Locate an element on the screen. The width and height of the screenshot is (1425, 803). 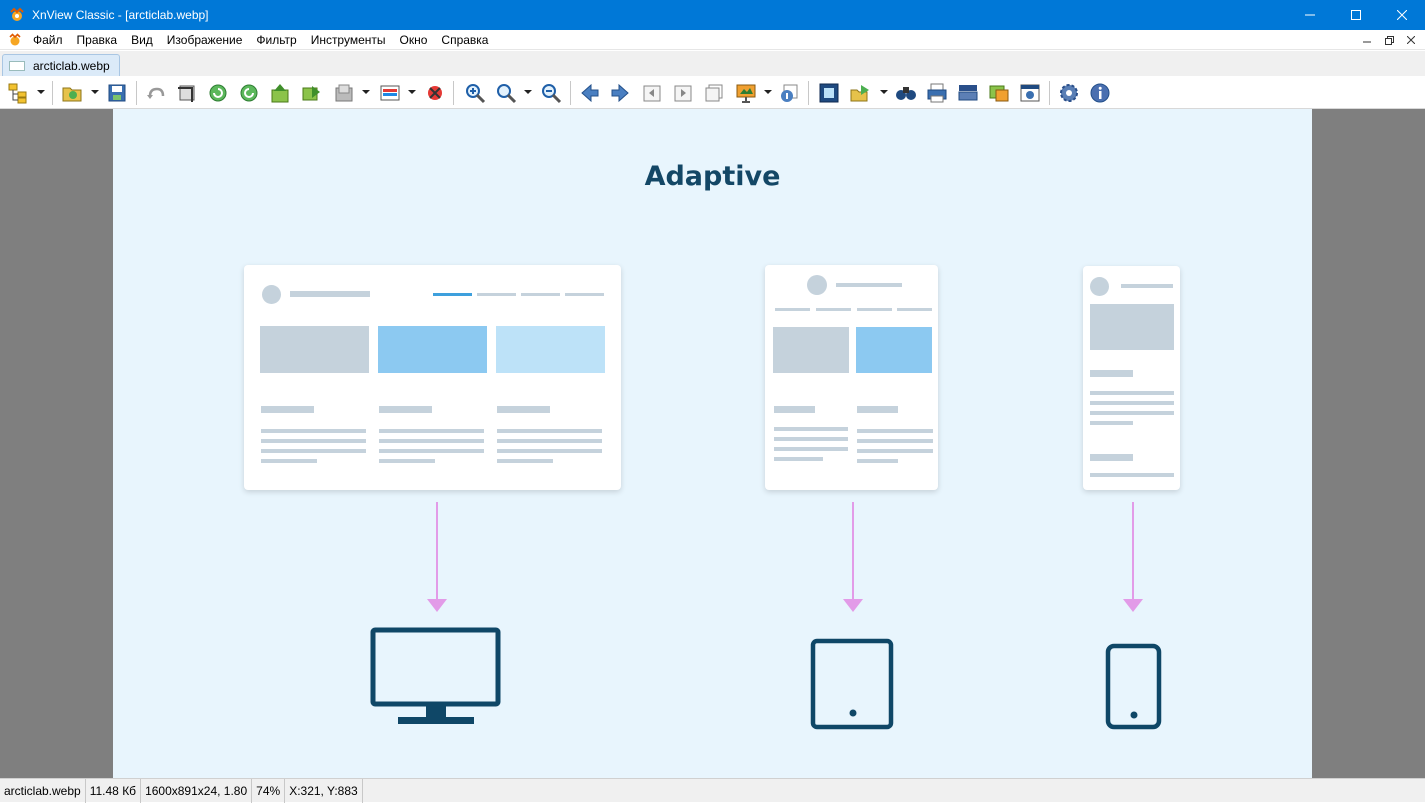
crop-button is located at coordinates (187, 93).